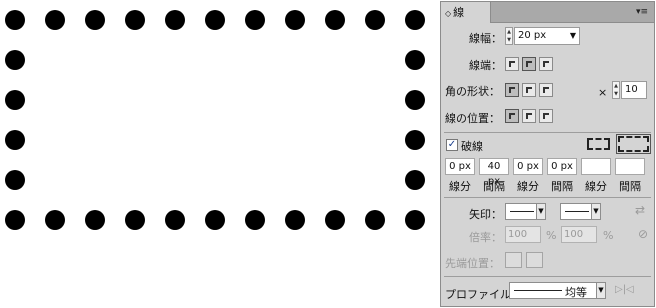 The height and width of the screenshot is (308, 656). What do you see at coordinates (528, 186) in the screenshot?
I see `dash-label-2: 線分` at bounding box center [528, 186].